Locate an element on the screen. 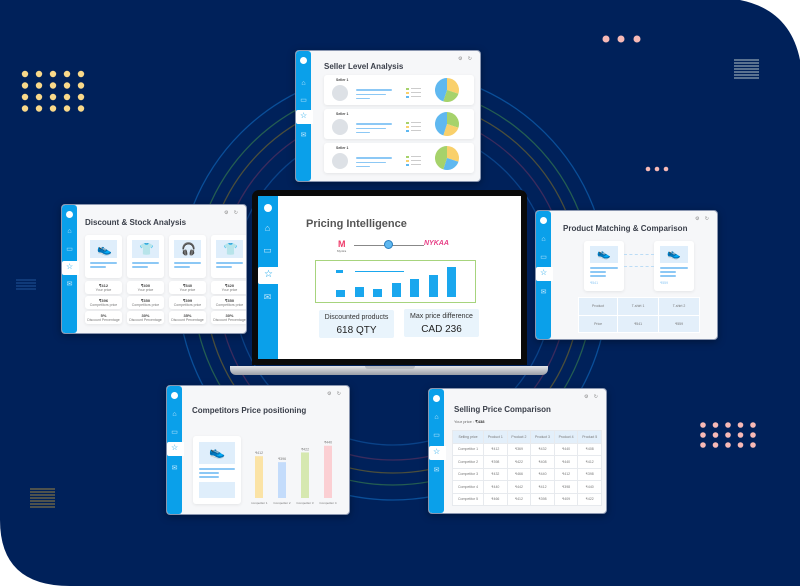 The width and height of the screenshot is (800, 586). metric-label: Your price is located at coordinates (187, 290).